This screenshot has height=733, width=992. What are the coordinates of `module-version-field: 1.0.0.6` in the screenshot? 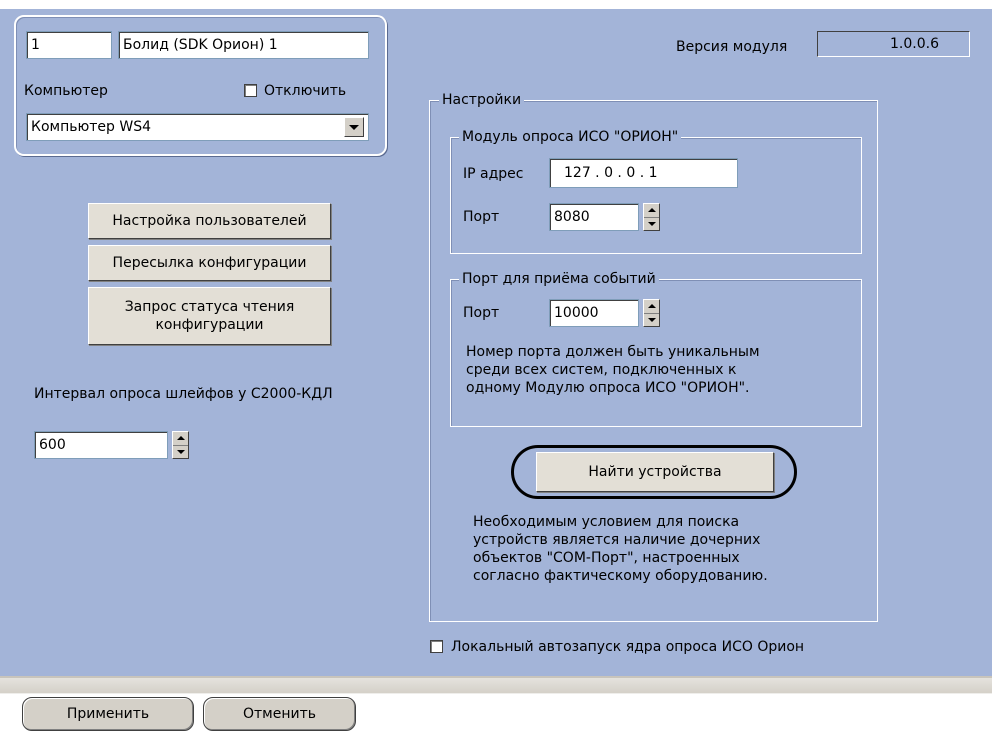 It's located at (893, 44).